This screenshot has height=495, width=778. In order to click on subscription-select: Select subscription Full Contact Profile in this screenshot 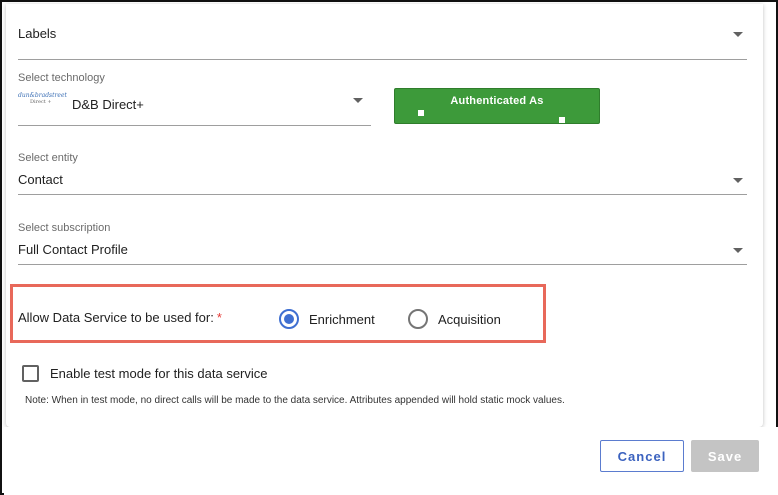, I will do `click(382, 243)`.